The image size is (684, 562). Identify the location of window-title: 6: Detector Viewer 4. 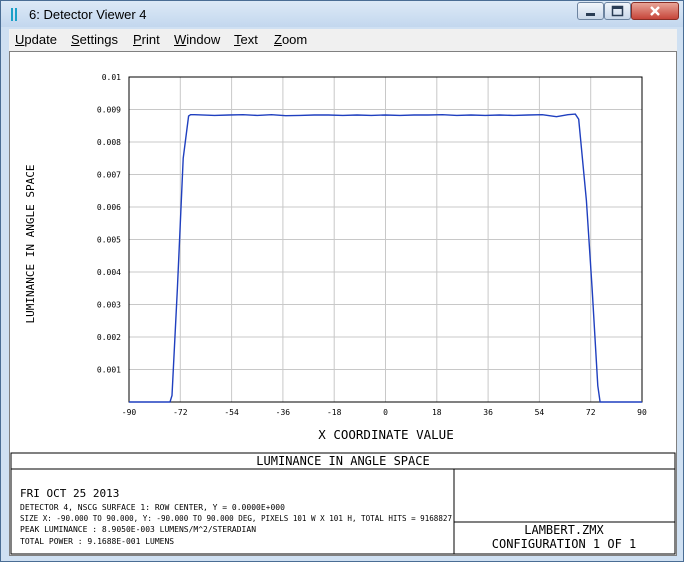
(88, 14).